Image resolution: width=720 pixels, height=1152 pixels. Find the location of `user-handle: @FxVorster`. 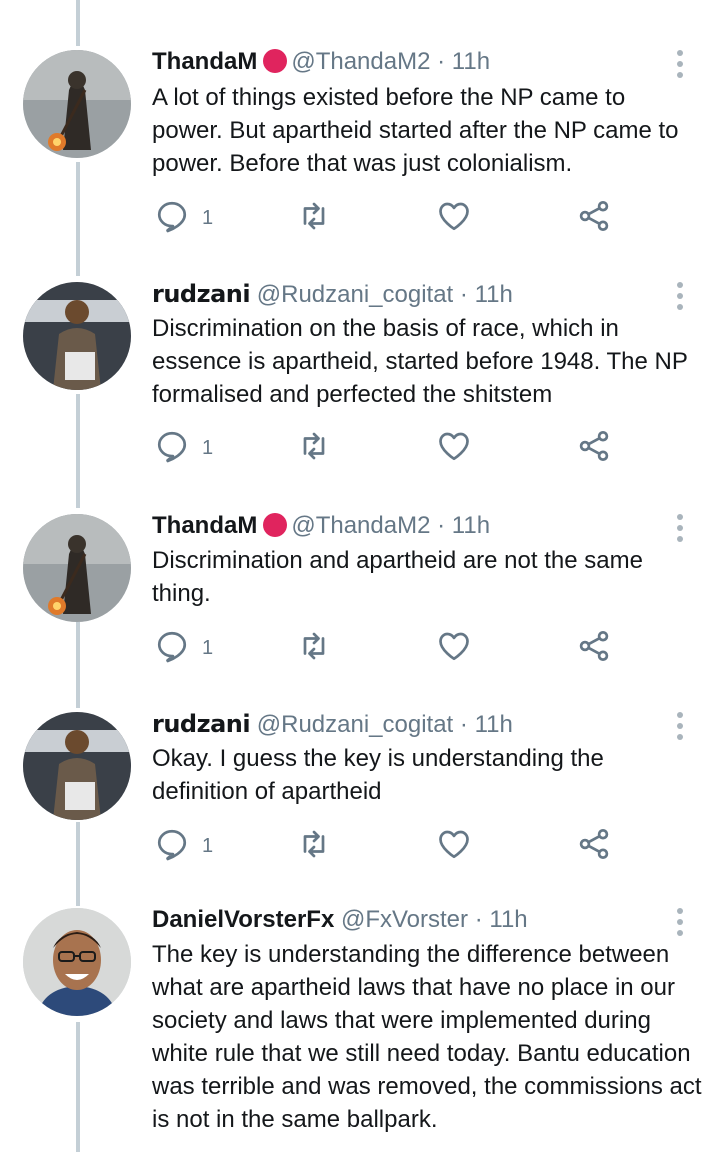

user-handle: @FxVorster is located at coordinates (404, 919).